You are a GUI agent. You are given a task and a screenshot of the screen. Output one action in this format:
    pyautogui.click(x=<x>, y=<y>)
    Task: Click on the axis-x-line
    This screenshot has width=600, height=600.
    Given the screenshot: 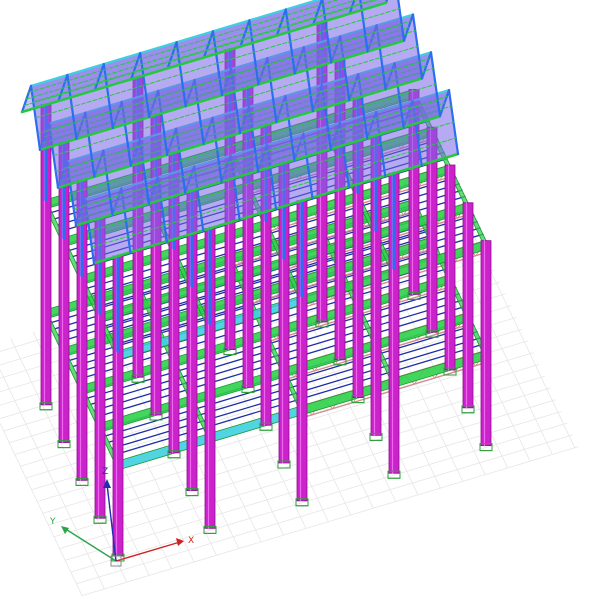 What is the action you would take?
    pyautogui.click(x=148, y=551)
    